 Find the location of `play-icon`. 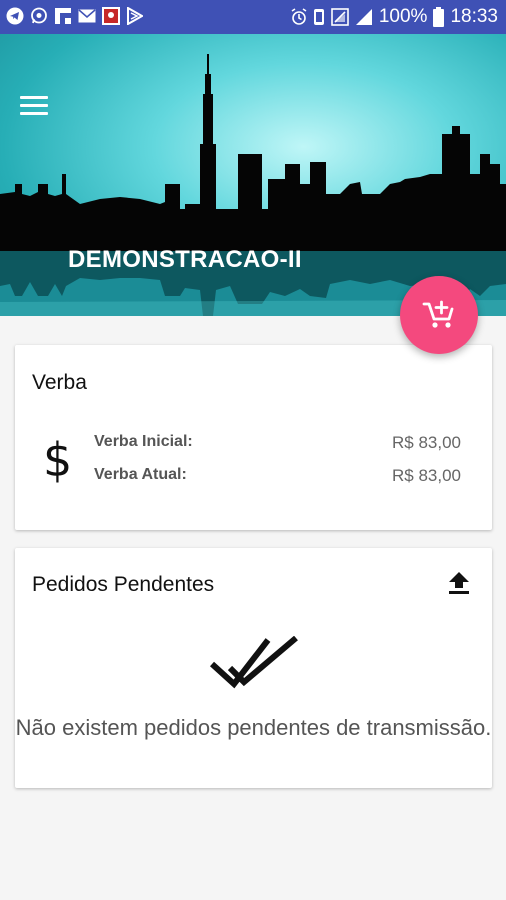

play-icon is located at coordinates (135, 16).